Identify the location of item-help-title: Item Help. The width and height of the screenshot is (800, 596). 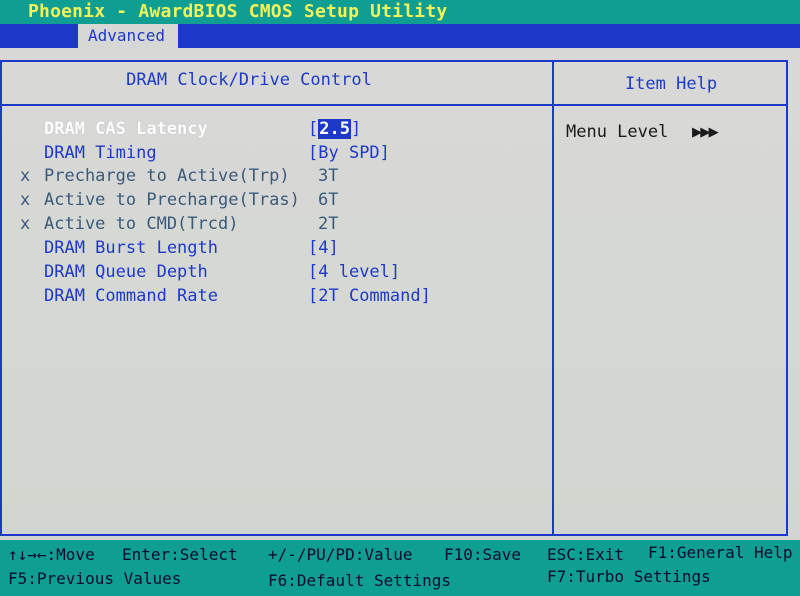
(671, 84).